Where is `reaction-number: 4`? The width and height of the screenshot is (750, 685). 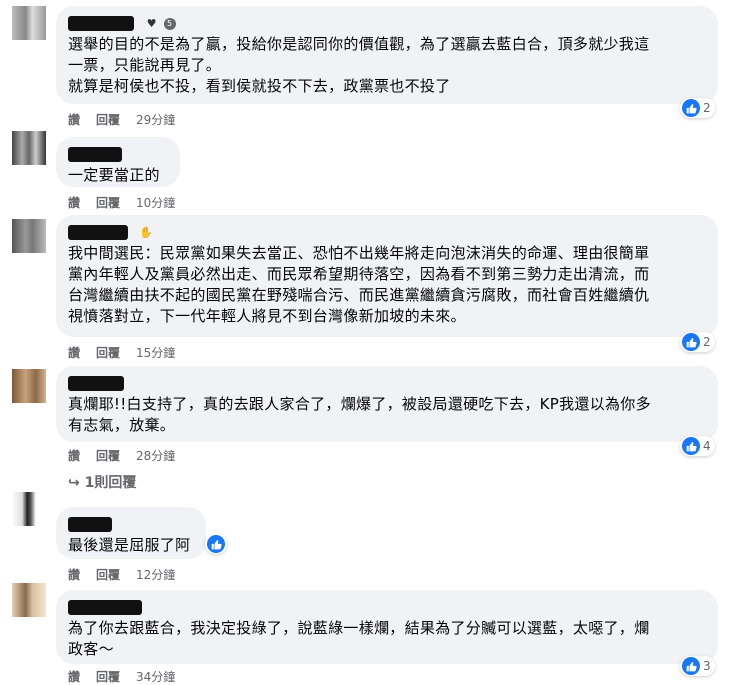 reaction-number: 4 is located at coordinates (707, 446).